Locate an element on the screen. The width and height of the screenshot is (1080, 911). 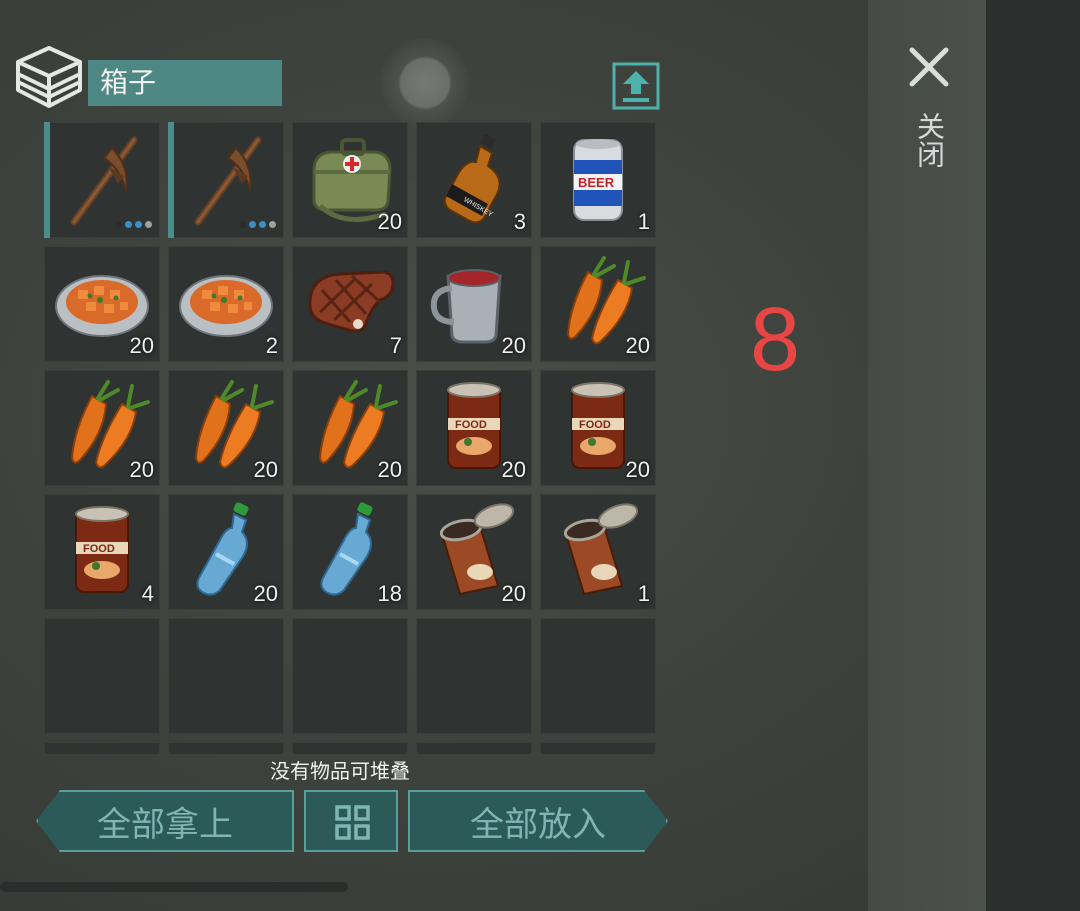
sort-button is located at coordinates (351, 821).